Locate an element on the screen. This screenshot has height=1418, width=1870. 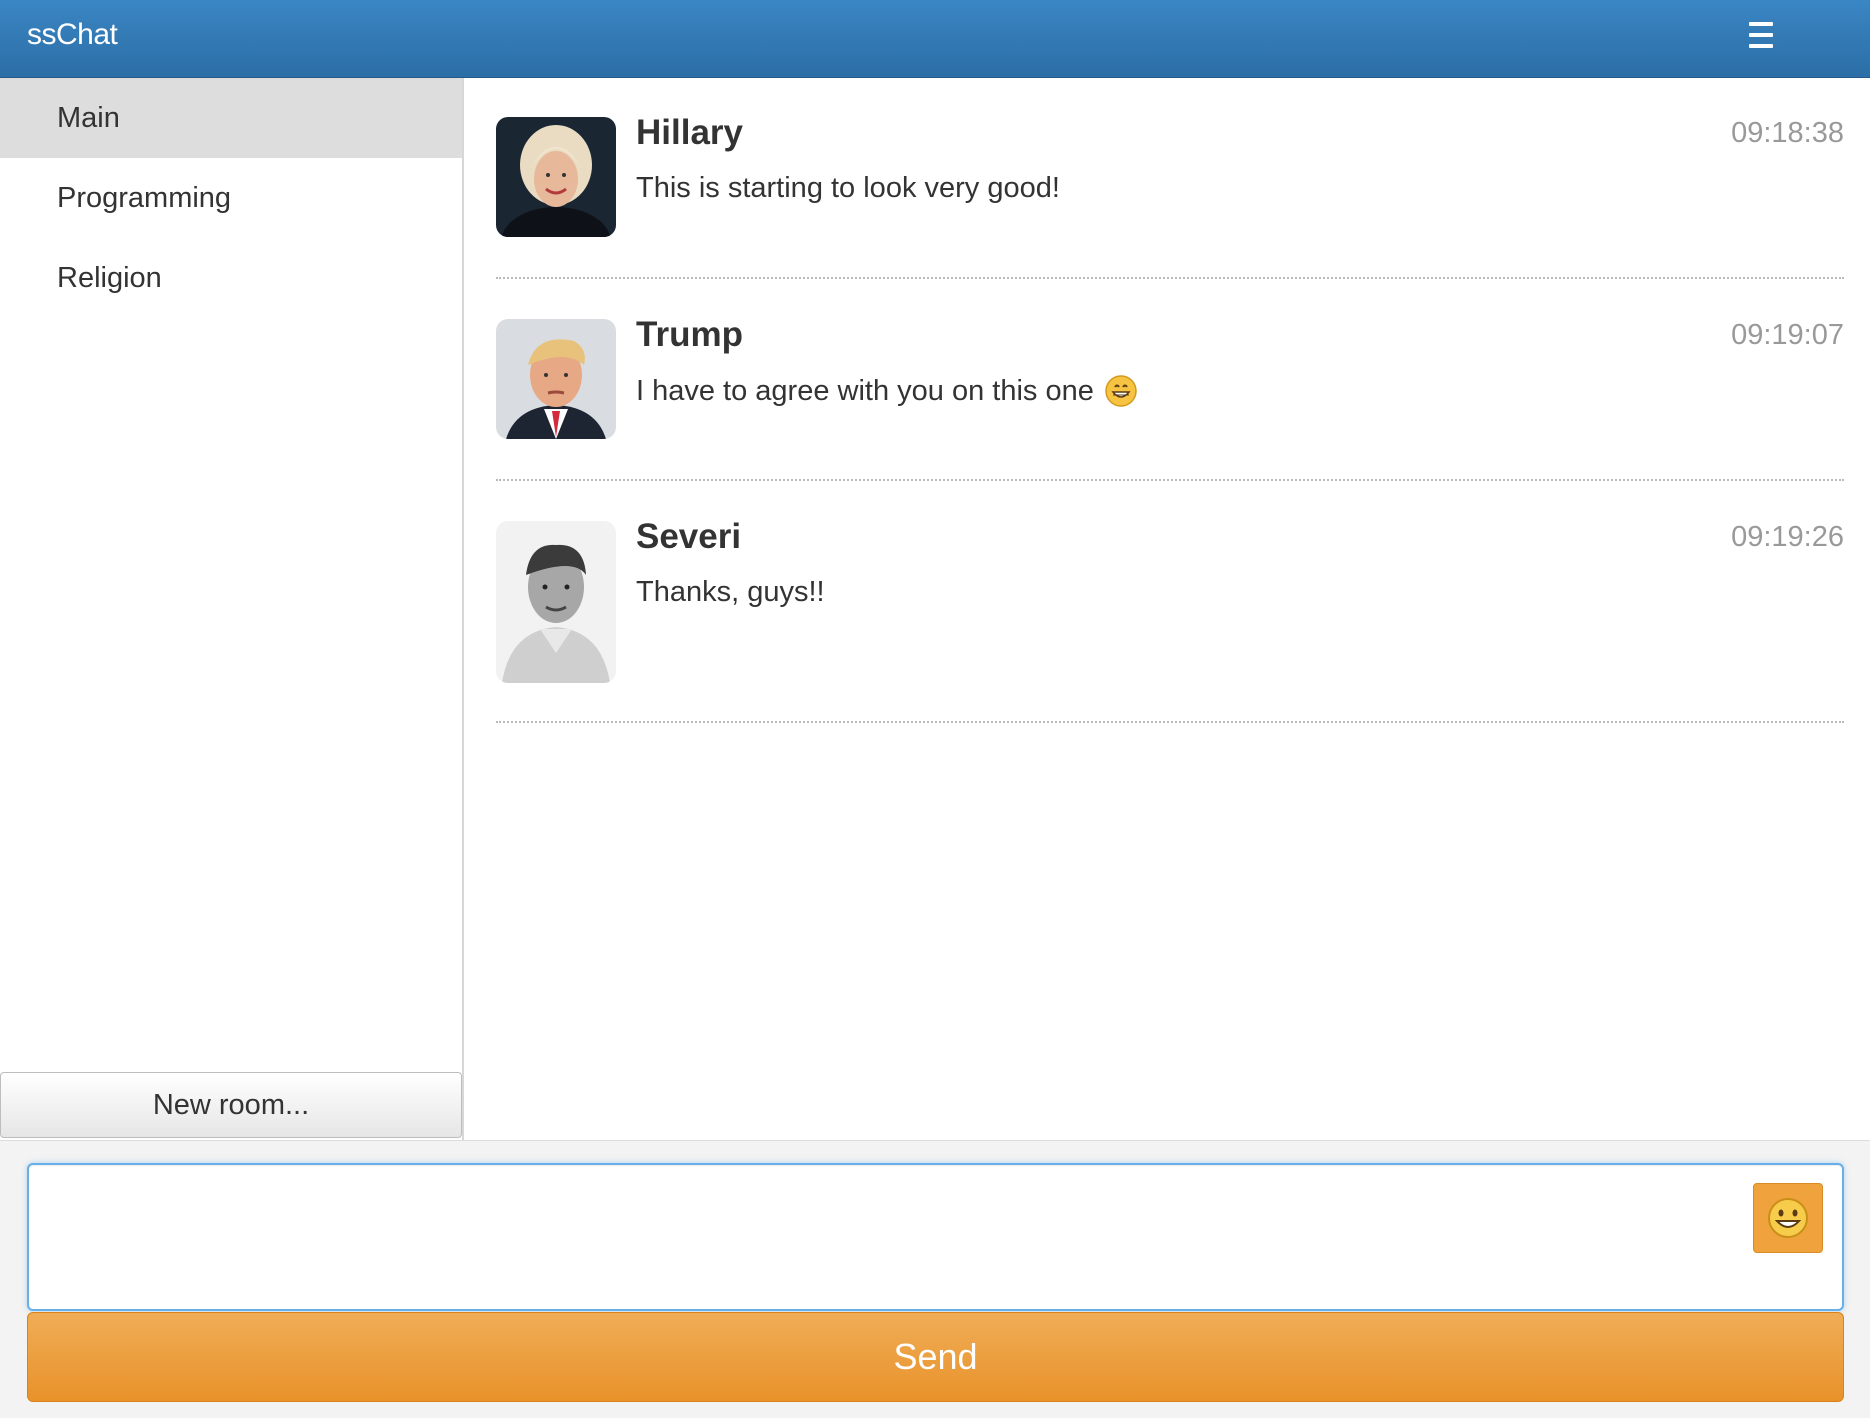
message-timestamp: 09:19:26 is located at coordinates (1787, 537).